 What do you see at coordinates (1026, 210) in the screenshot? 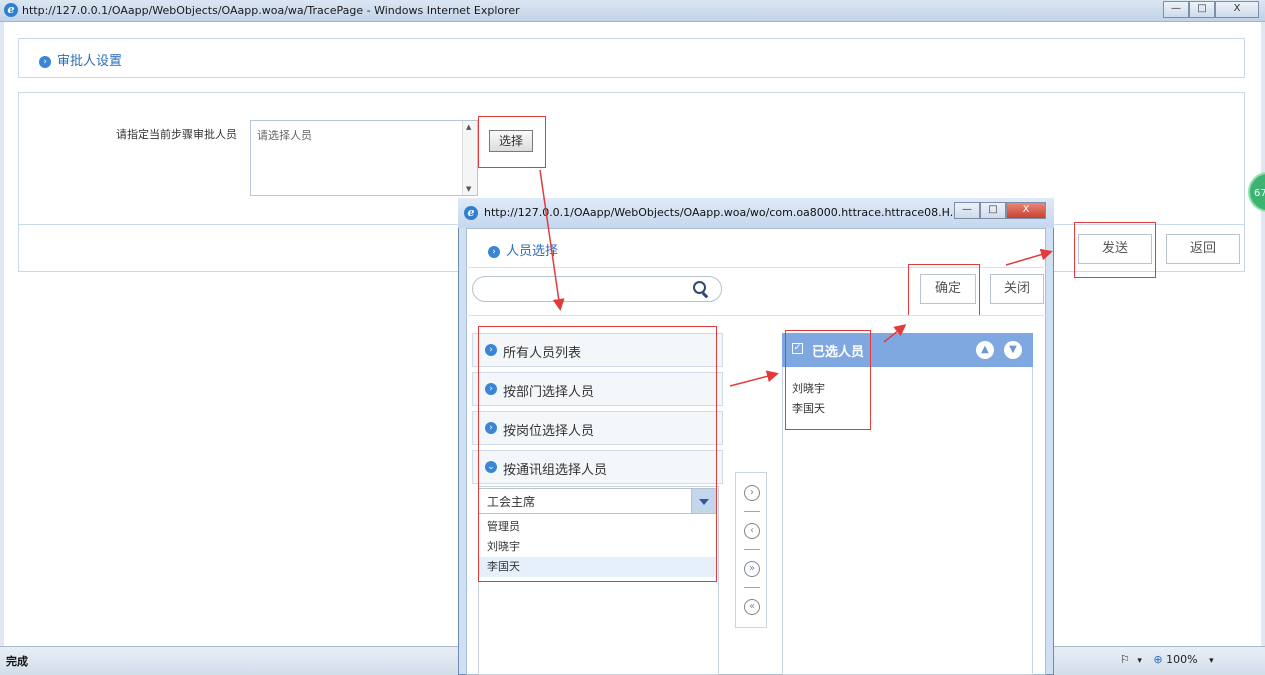
I see `popup-close-button: X` at bounding box center [1026, 210].